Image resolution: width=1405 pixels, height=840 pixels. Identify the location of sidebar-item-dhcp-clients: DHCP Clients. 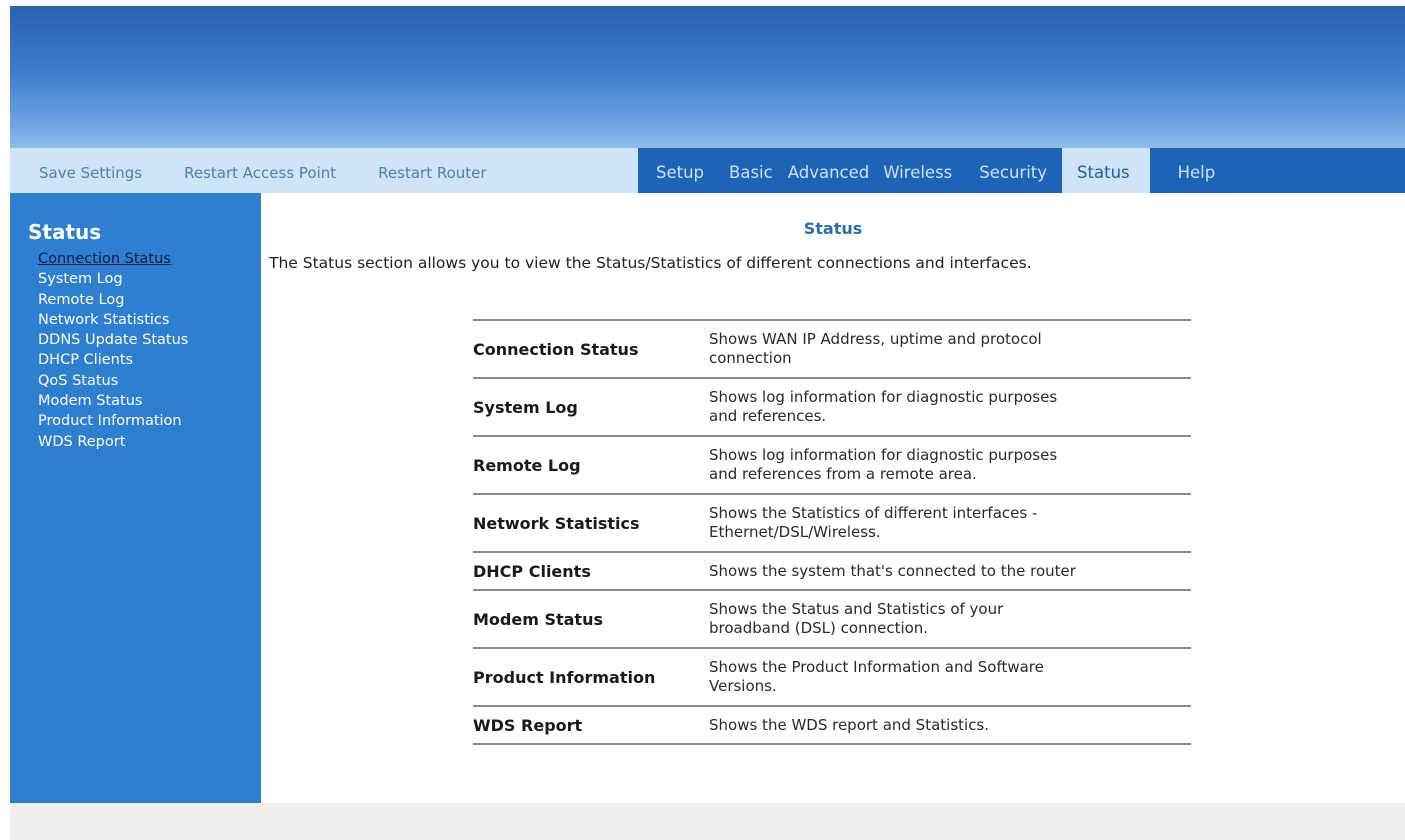
(113, 360).